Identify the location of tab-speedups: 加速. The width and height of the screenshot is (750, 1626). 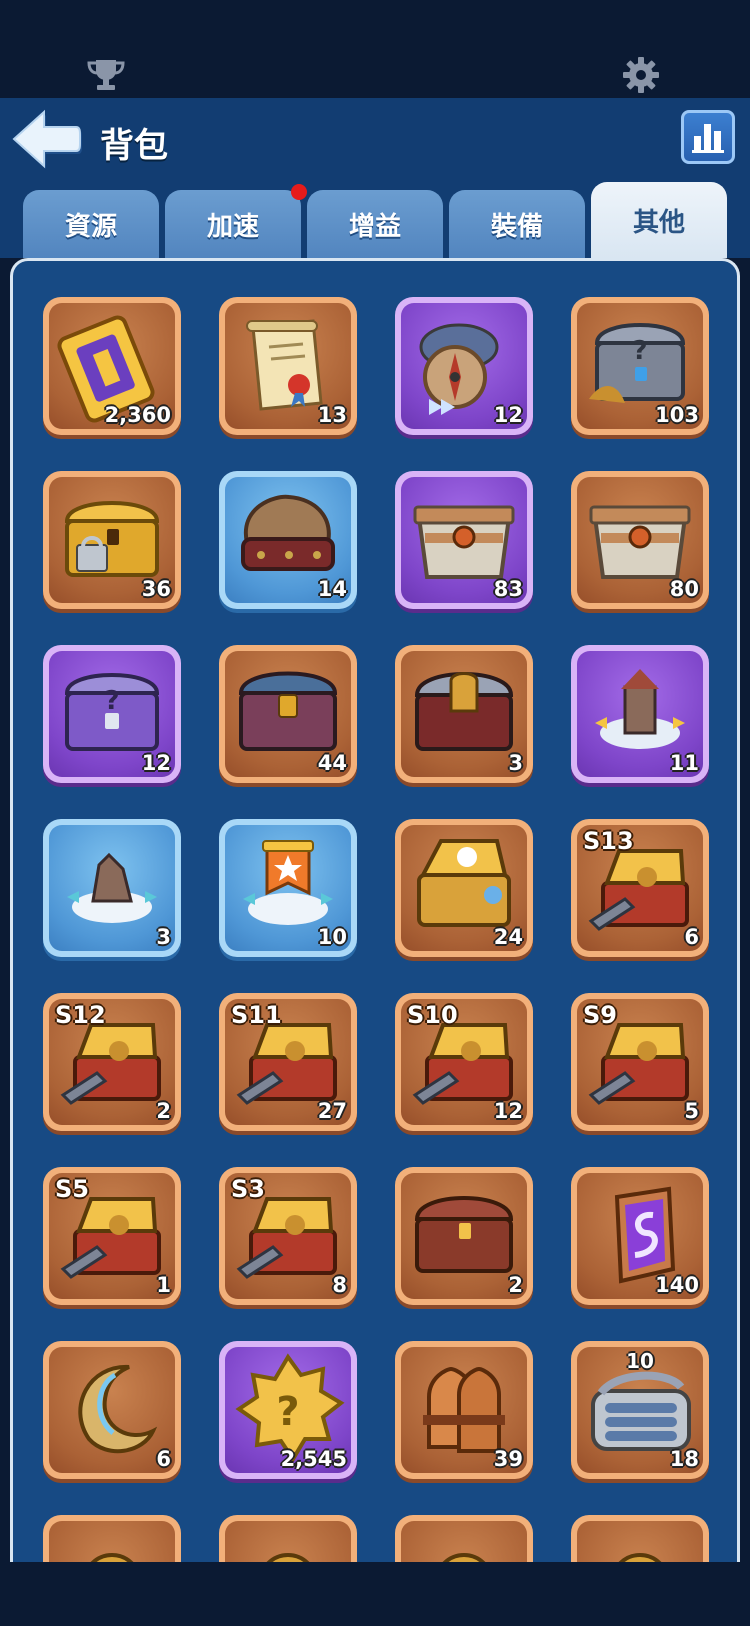
(236, 221).